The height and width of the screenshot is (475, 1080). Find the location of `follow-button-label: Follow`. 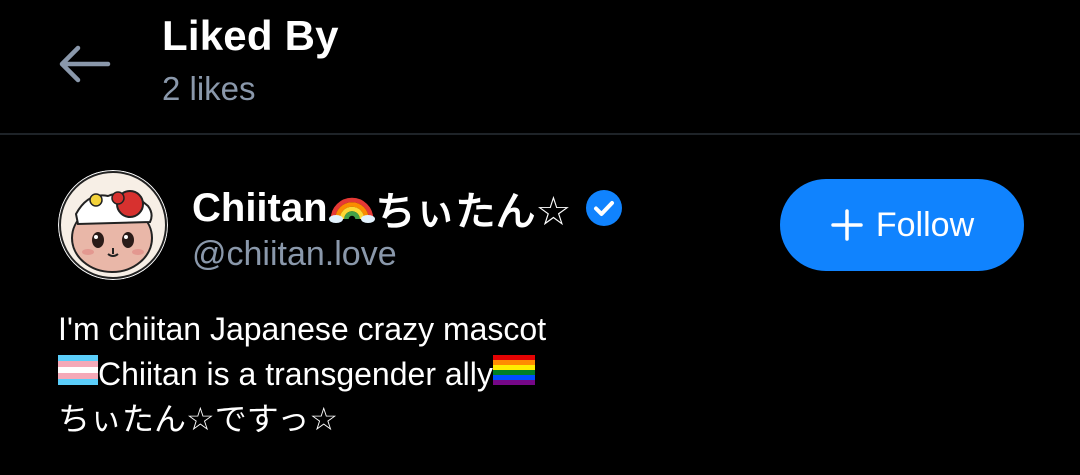

follow-button-label: Follow is located at coordinates (925, 224).